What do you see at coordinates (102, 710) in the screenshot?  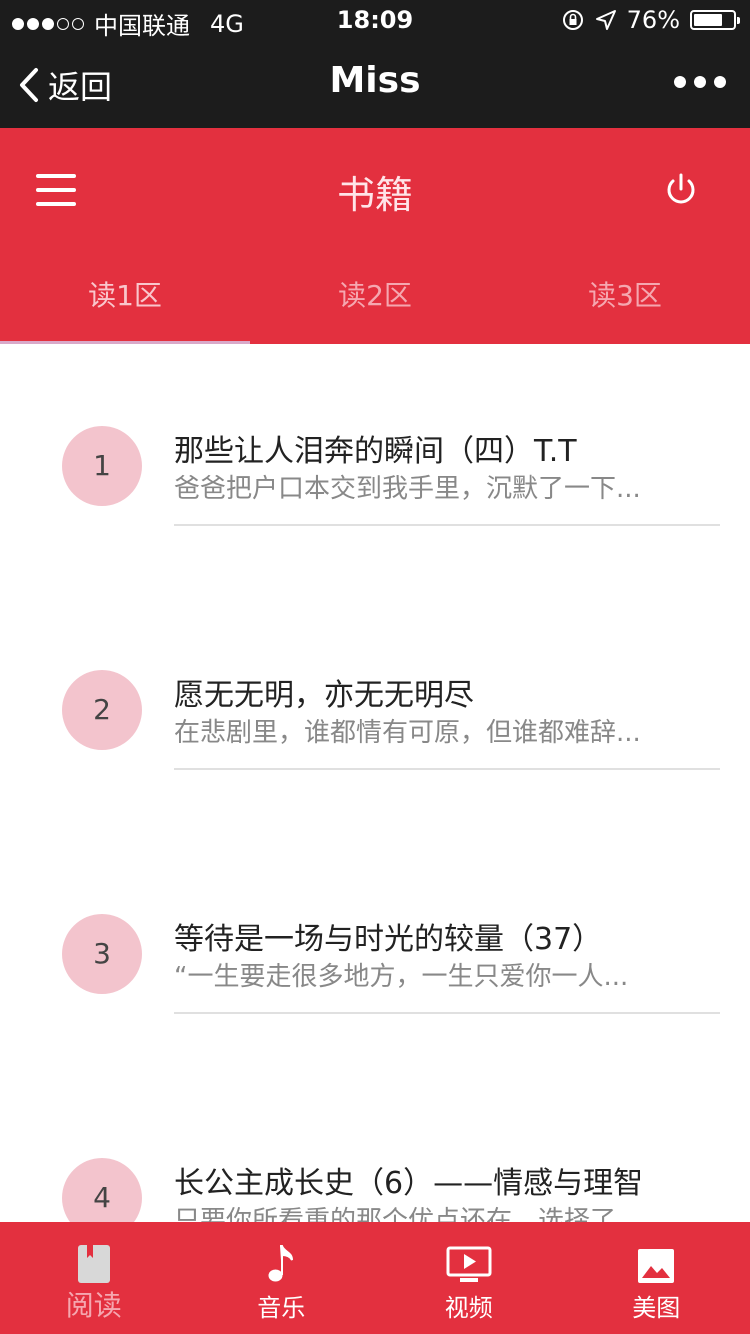 I see `item-number-badge: 2` at bounding box center [102, 710].